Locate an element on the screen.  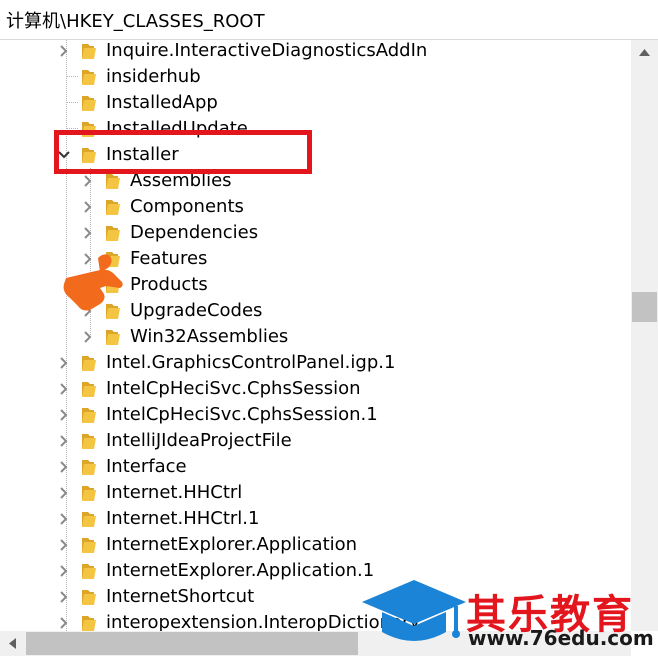
tree-item: IntelliJIdeaProjectFile is located at coordinates (315, 441).